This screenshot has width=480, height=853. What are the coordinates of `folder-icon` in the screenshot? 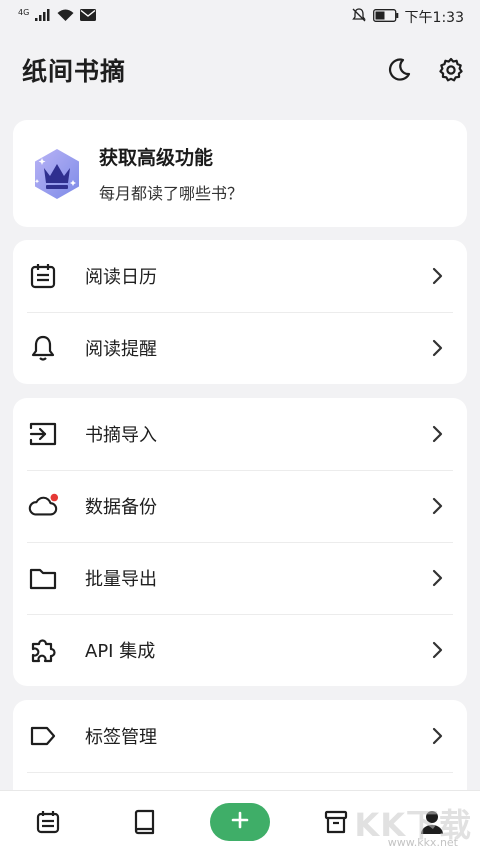 It's located at (43, 578).